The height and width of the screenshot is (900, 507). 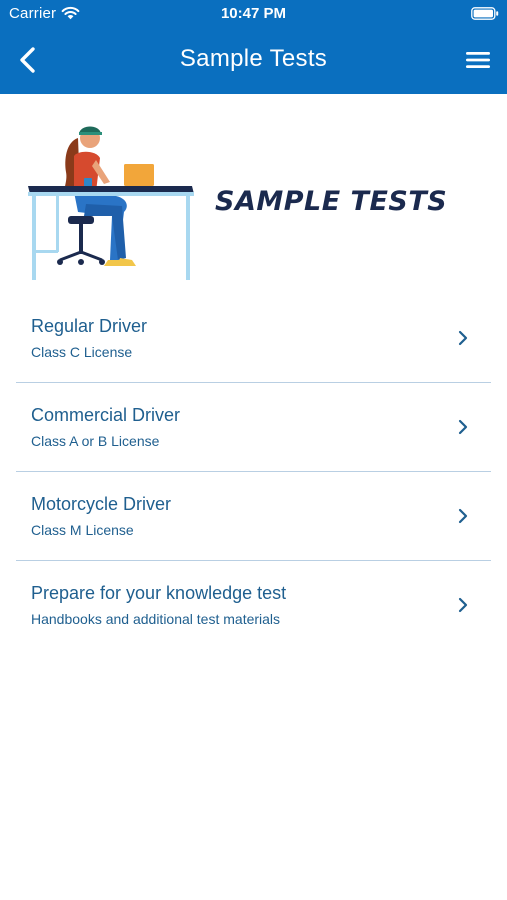 I want to click on list-item-subtitle: Handbooks and additional test materials, so click(x=156, y=619).